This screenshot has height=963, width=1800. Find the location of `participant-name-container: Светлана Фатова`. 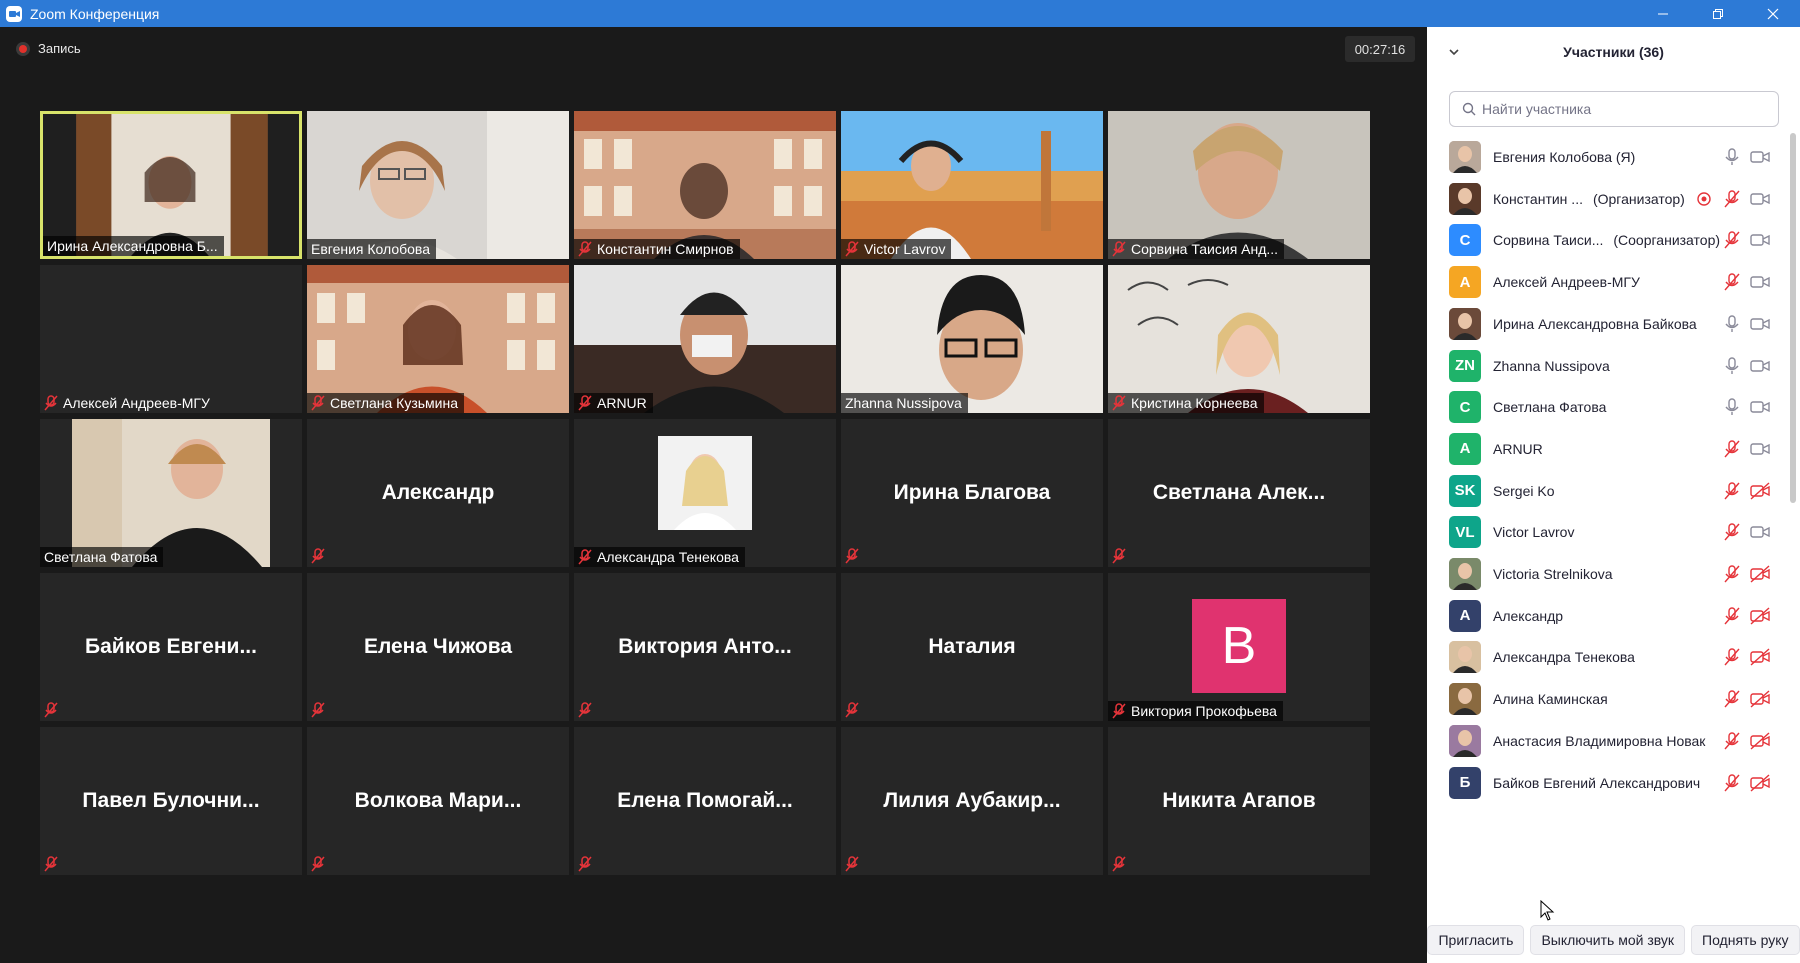

participant-name-container: Светлана Фатова is located at coordinates (1549, 407).